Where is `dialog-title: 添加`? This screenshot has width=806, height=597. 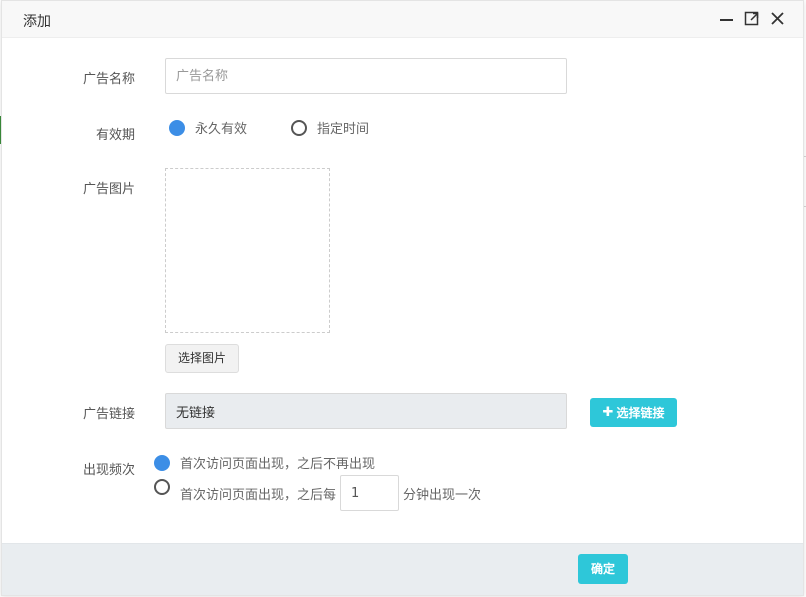 dialog-title: 添加 is located at coordinates (37, 22).